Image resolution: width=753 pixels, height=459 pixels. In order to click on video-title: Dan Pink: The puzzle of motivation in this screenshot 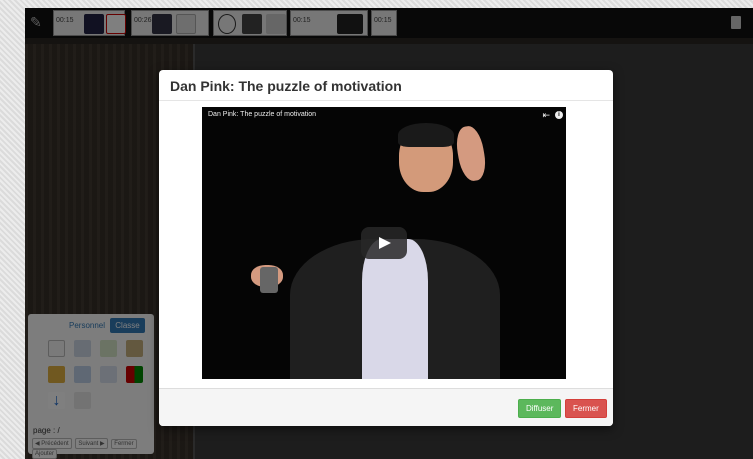, I will do `click(262, 114)`.